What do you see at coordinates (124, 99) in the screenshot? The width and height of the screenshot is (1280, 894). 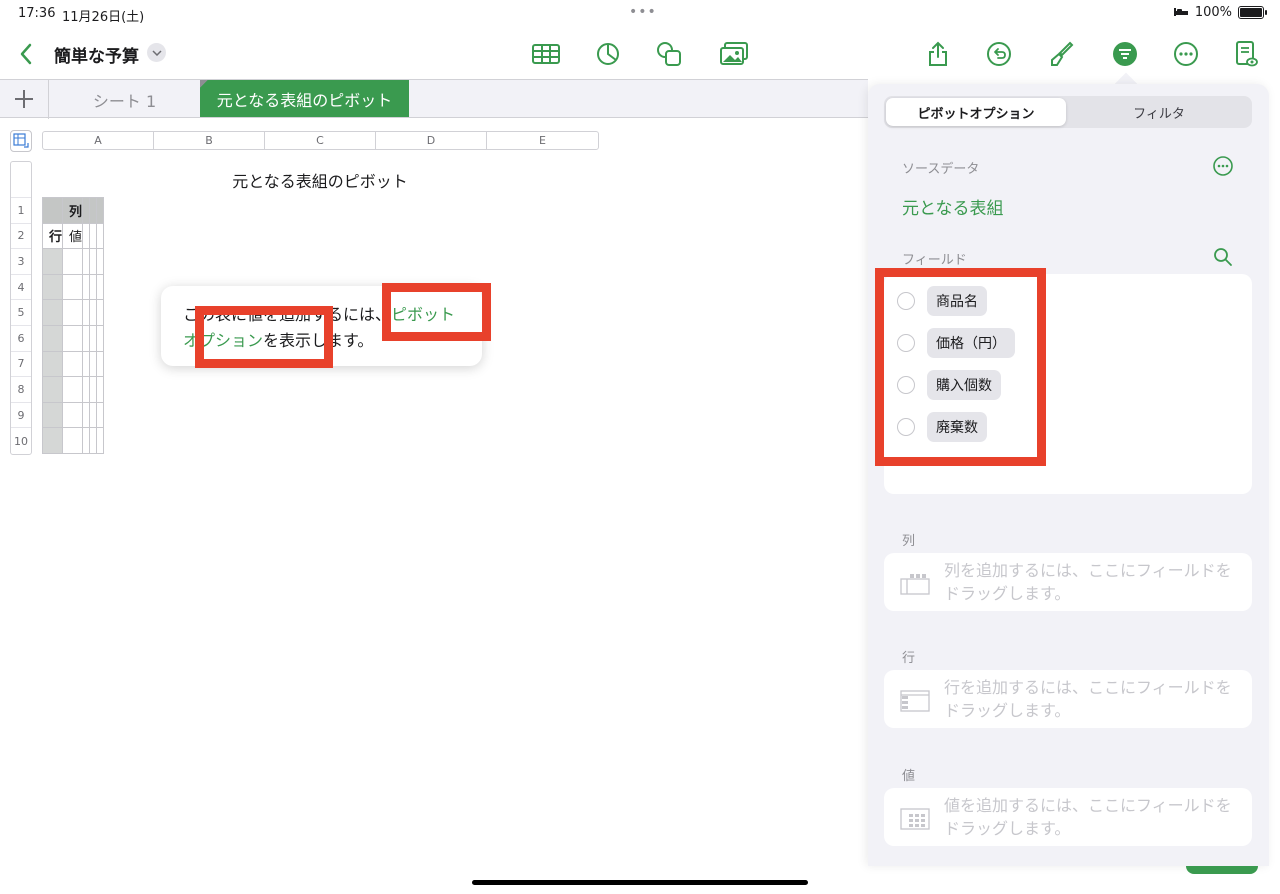 I see `tab-sheet-1: シート 1` at bounding box center [124, 99].